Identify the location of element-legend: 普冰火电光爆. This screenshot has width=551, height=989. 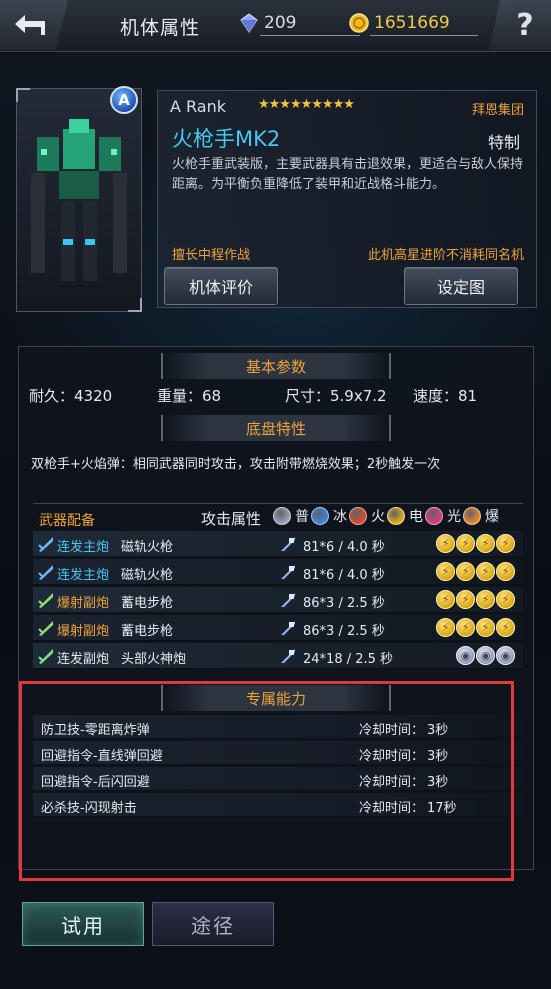
(386, 516).